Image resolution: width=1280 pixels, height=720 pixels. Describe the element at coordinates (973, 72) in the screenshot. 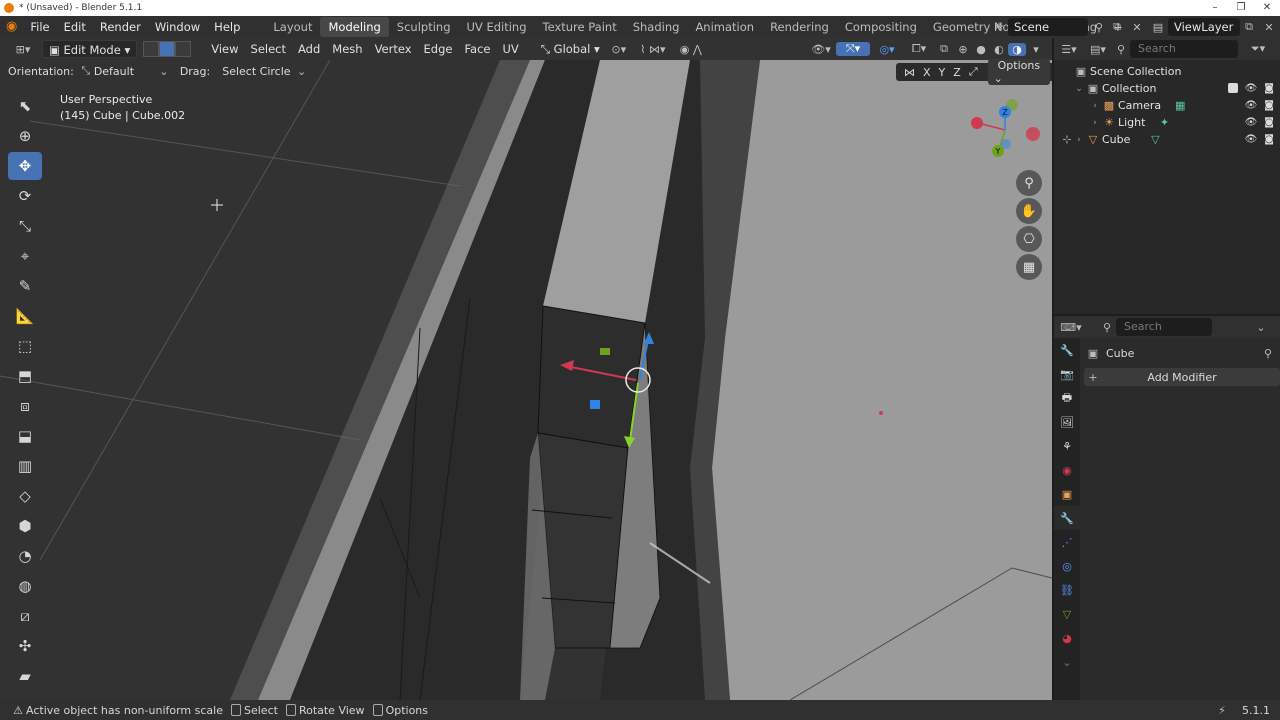

I see `auto-merge-icon: ⤢` at that location.